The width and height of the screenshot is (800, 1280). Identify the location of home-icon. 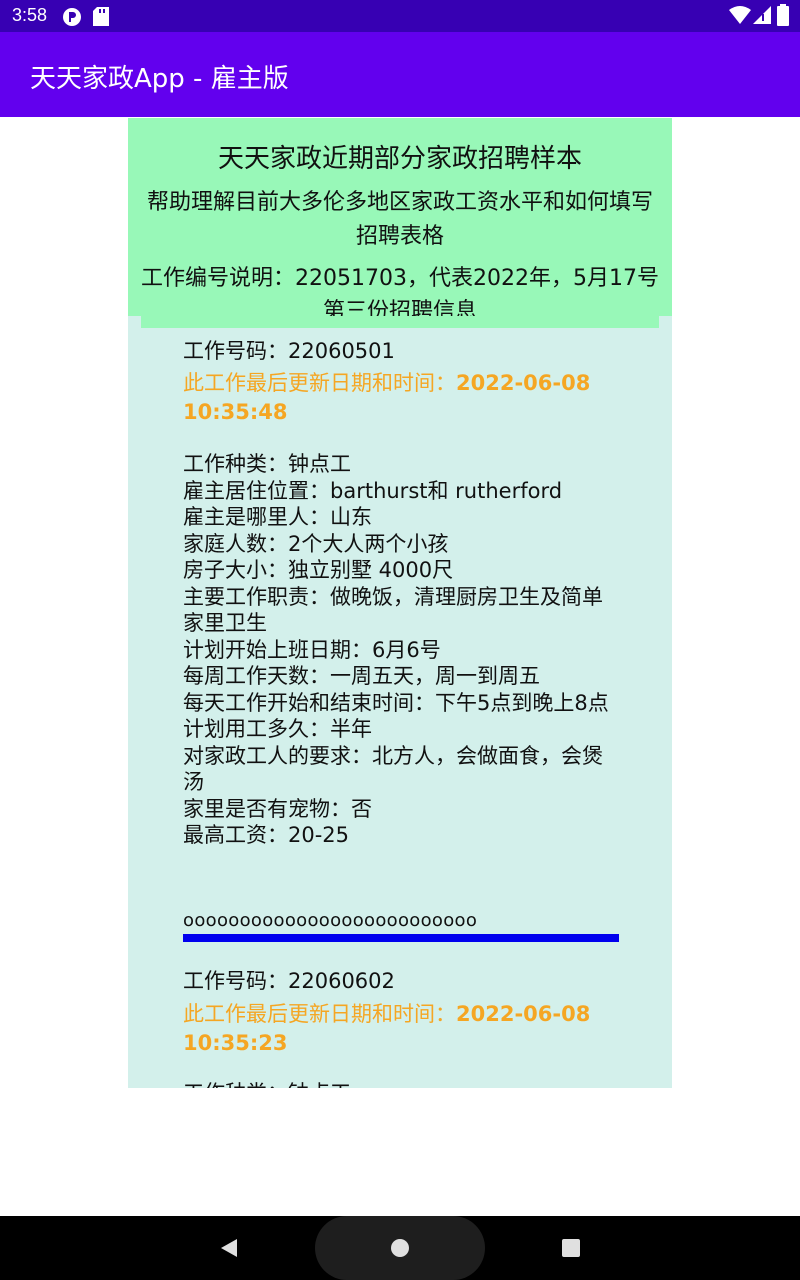
(400, 1250).